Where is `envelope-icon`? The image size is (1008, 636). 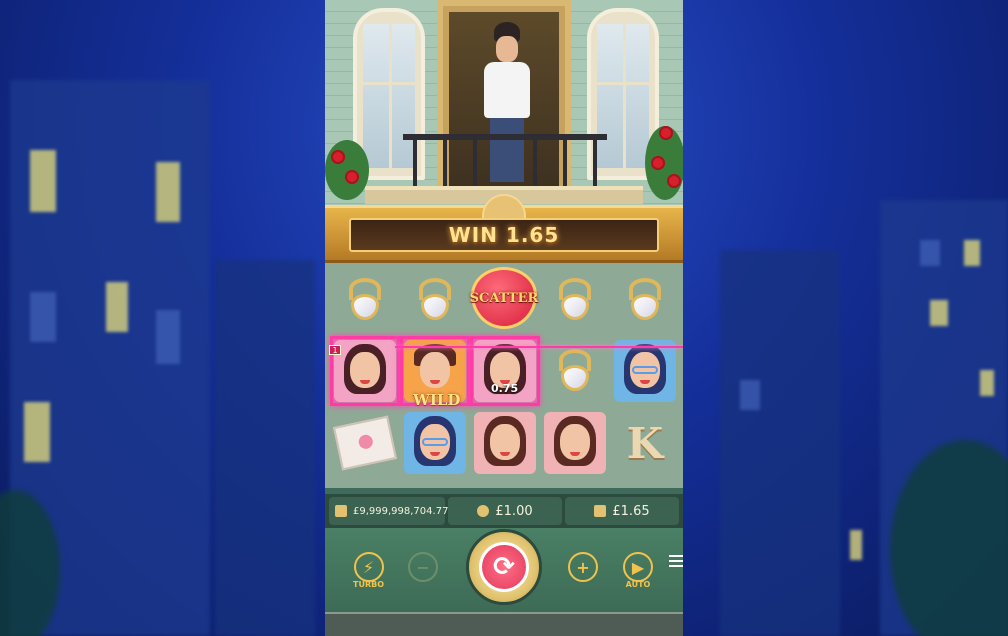 envelope-icon is located at coordinates (365, 443).